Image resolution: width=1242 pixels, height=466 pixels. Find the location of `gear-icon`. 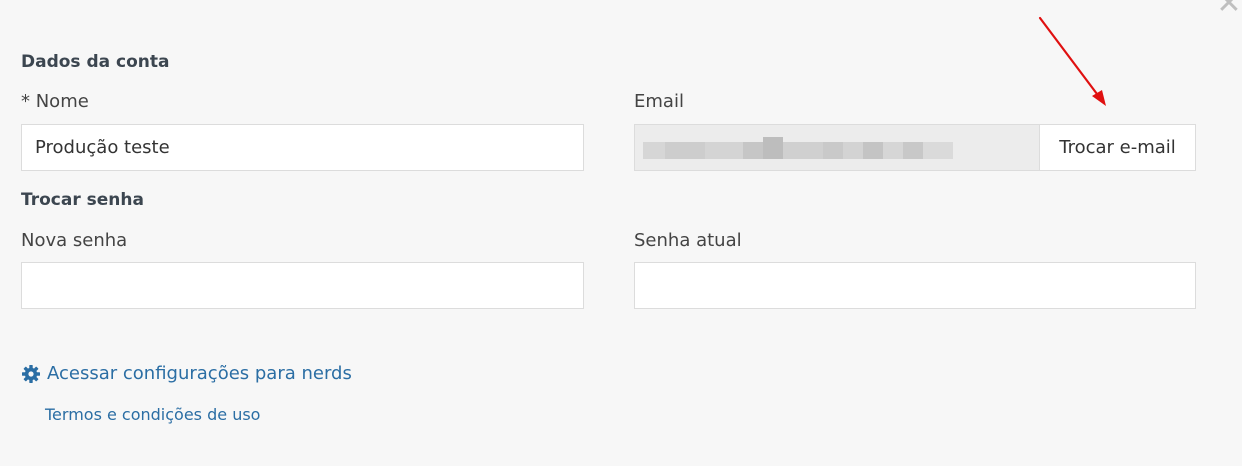

gear-icon is located at coordinates (31, 374).